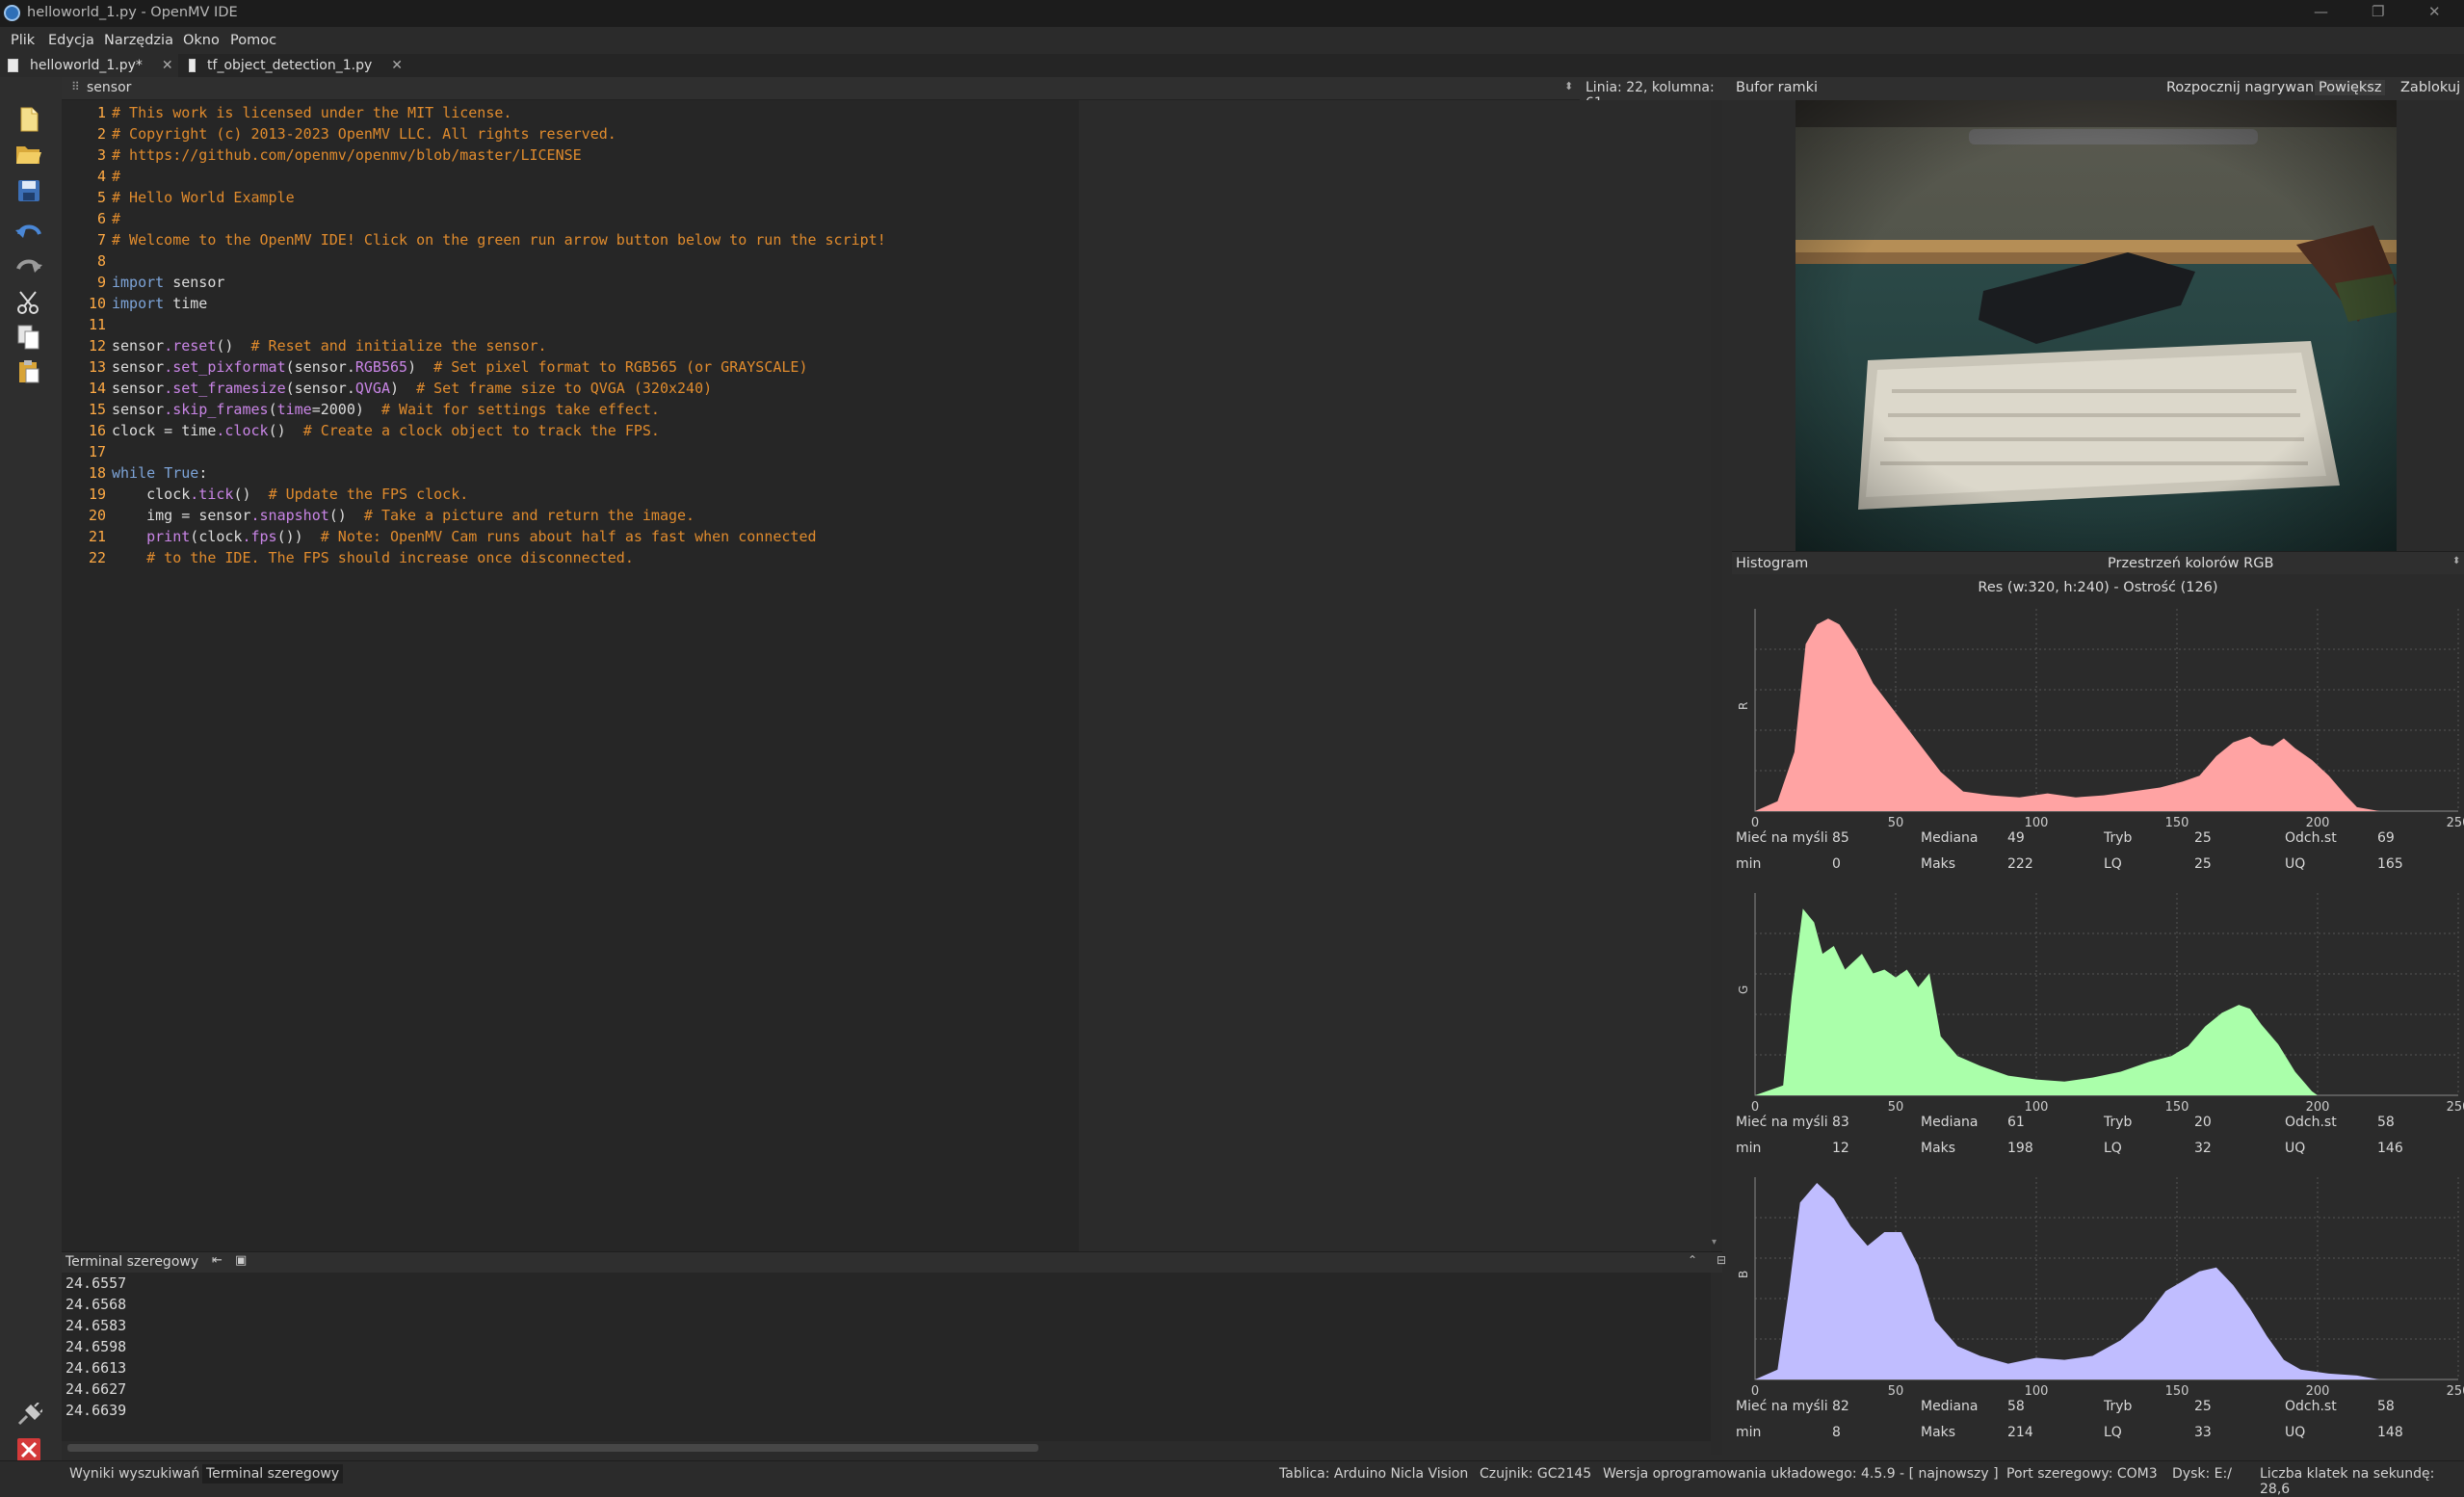 The width and height of the screenshot is (2464, 1497). What do you see at coordinates (134, 1474) in the screenshot?
I see `search-results-tab: Wyniki wyszukiwań` at bounding box center [134, 1474].